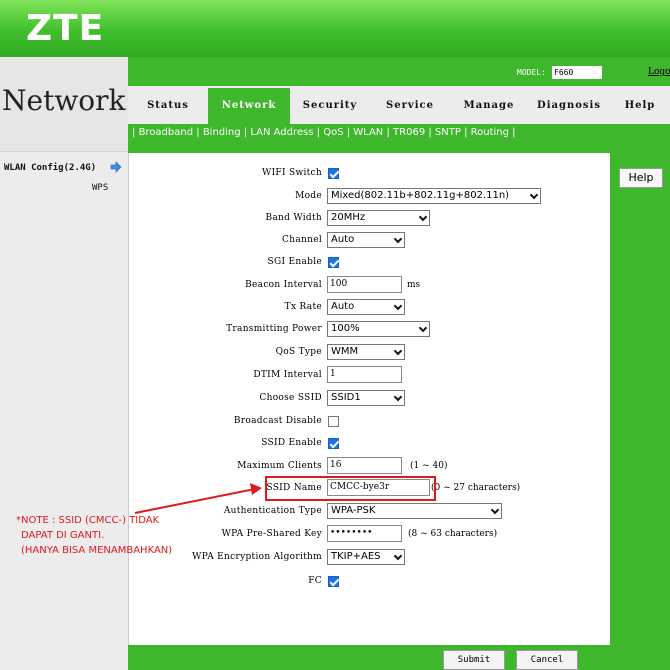  I want to click on tab-service: Service, so click(410, 106).